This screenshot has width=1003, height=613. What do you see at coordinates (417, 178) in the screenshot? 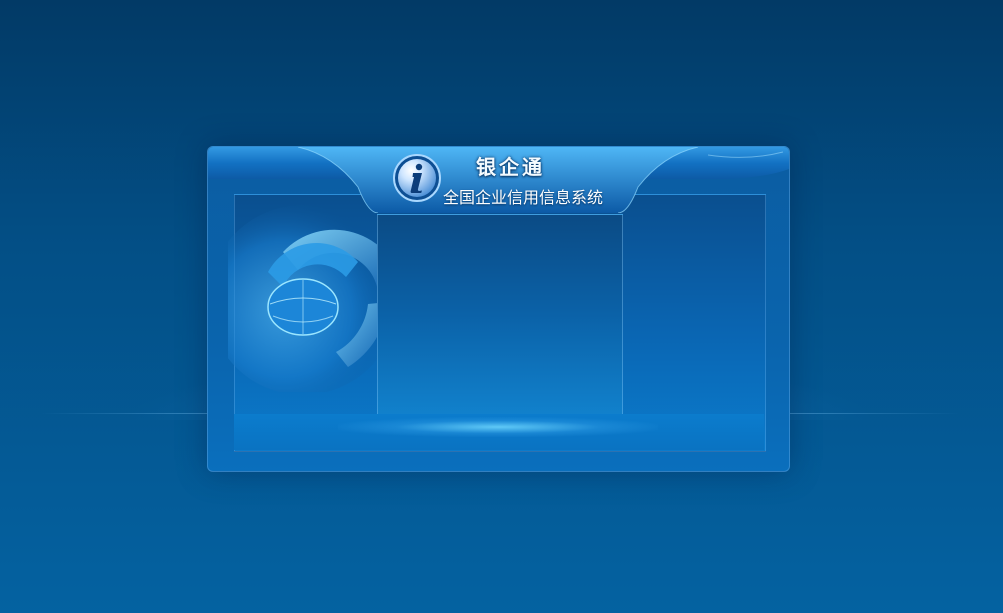
I see `info-icon` at bounding box center [417, 178].